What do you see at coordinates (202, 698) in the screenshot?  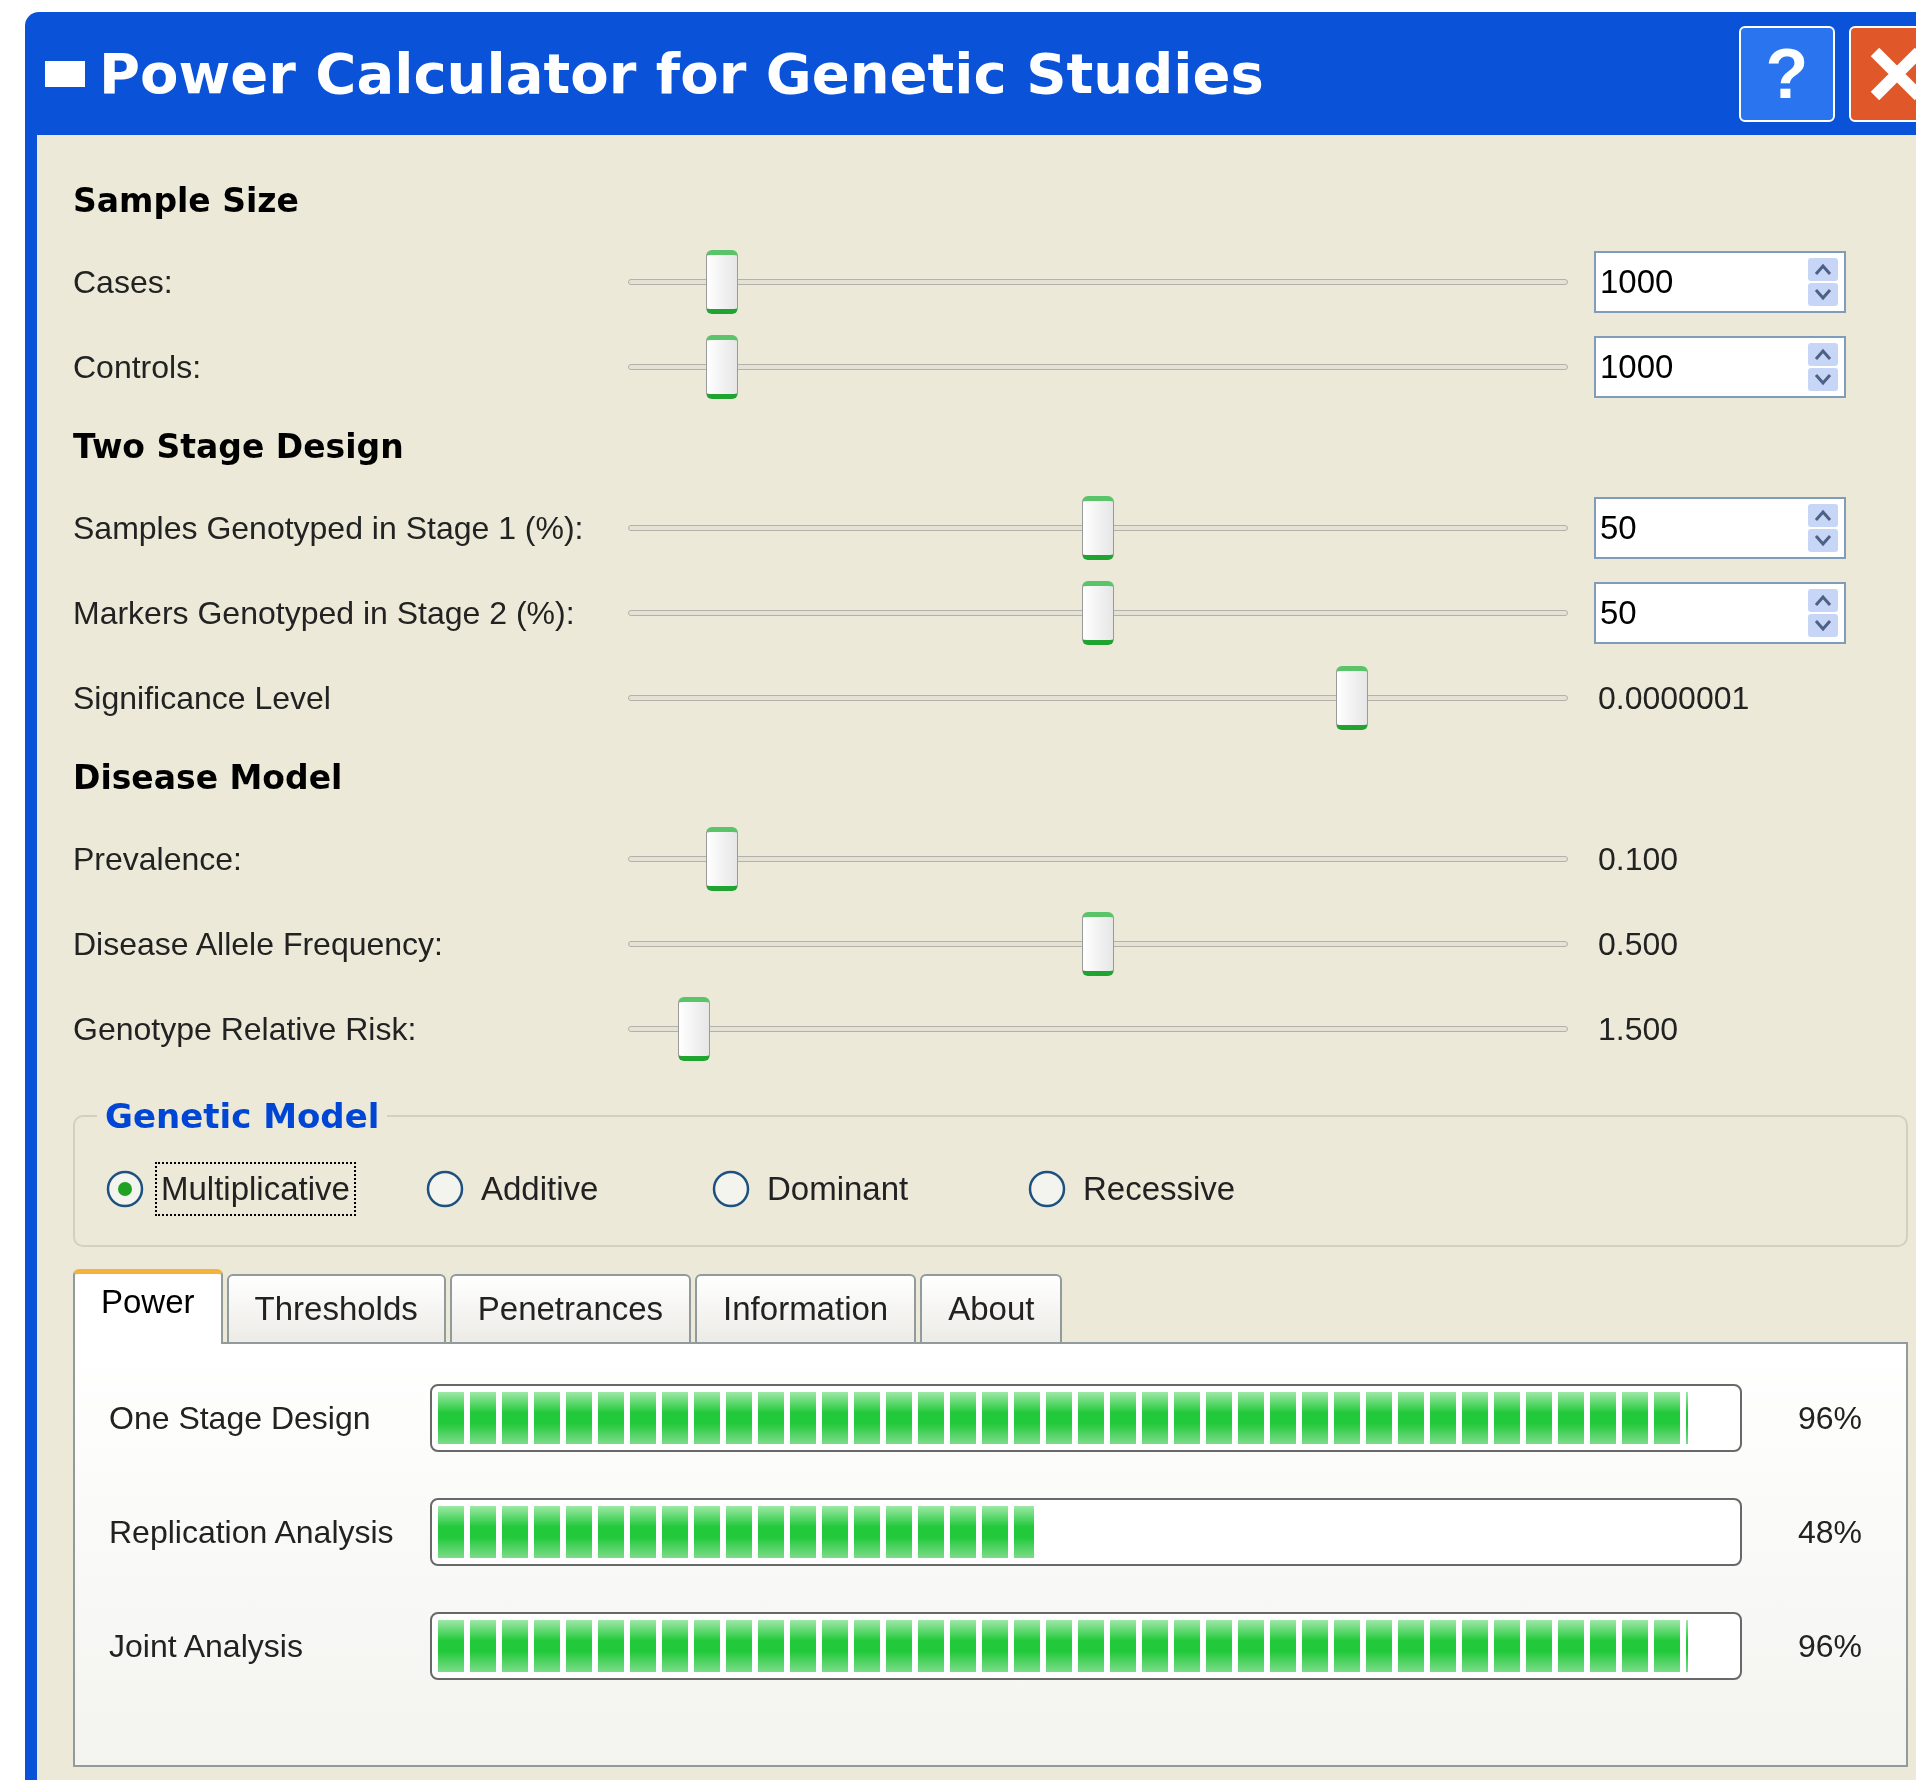 I see `field-label: Significance Level` at bounding box center [202, 698].